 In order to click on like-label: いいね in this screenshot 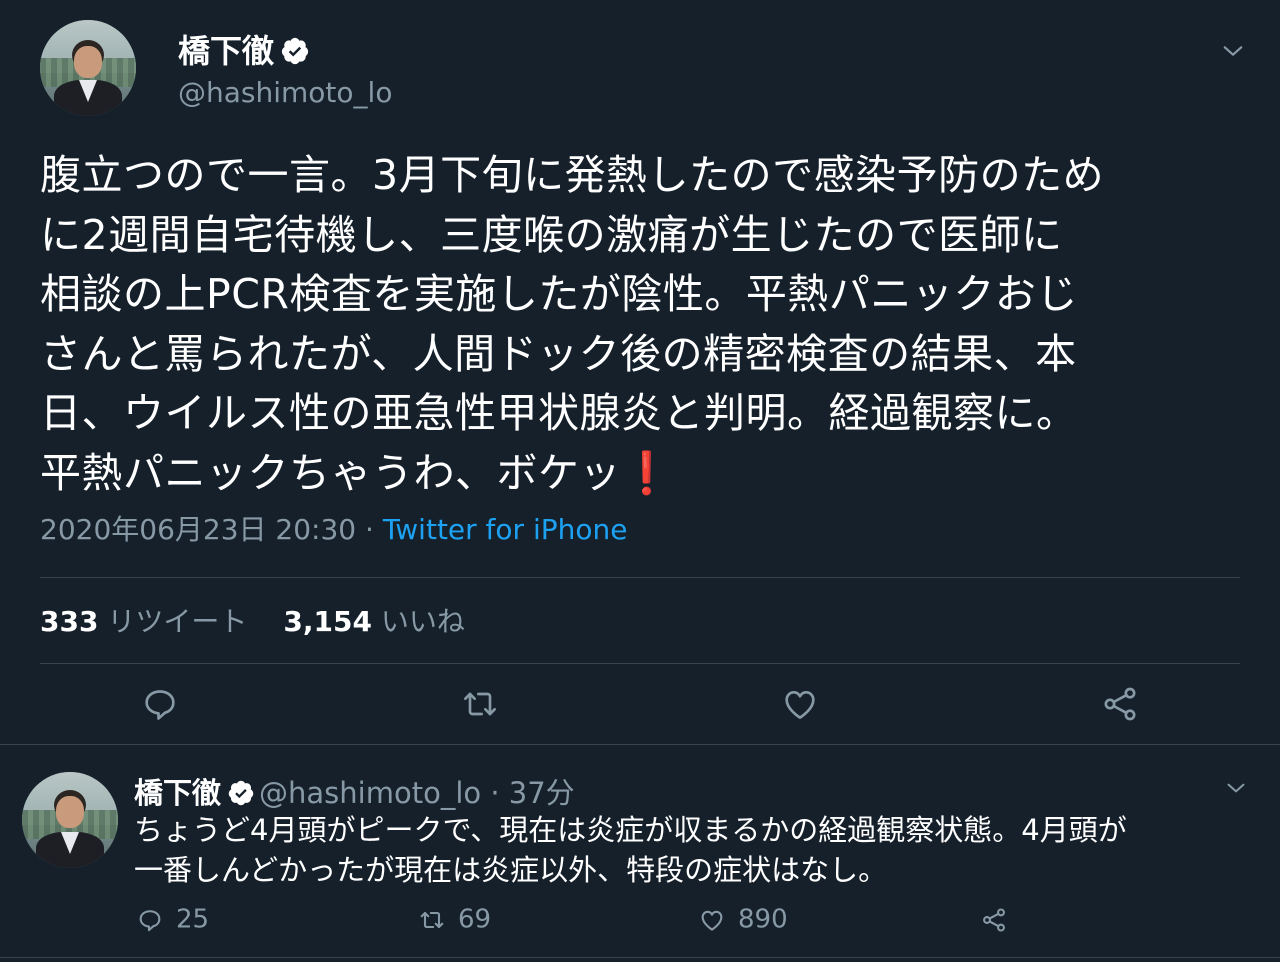, I will do `click(422, 621)`.